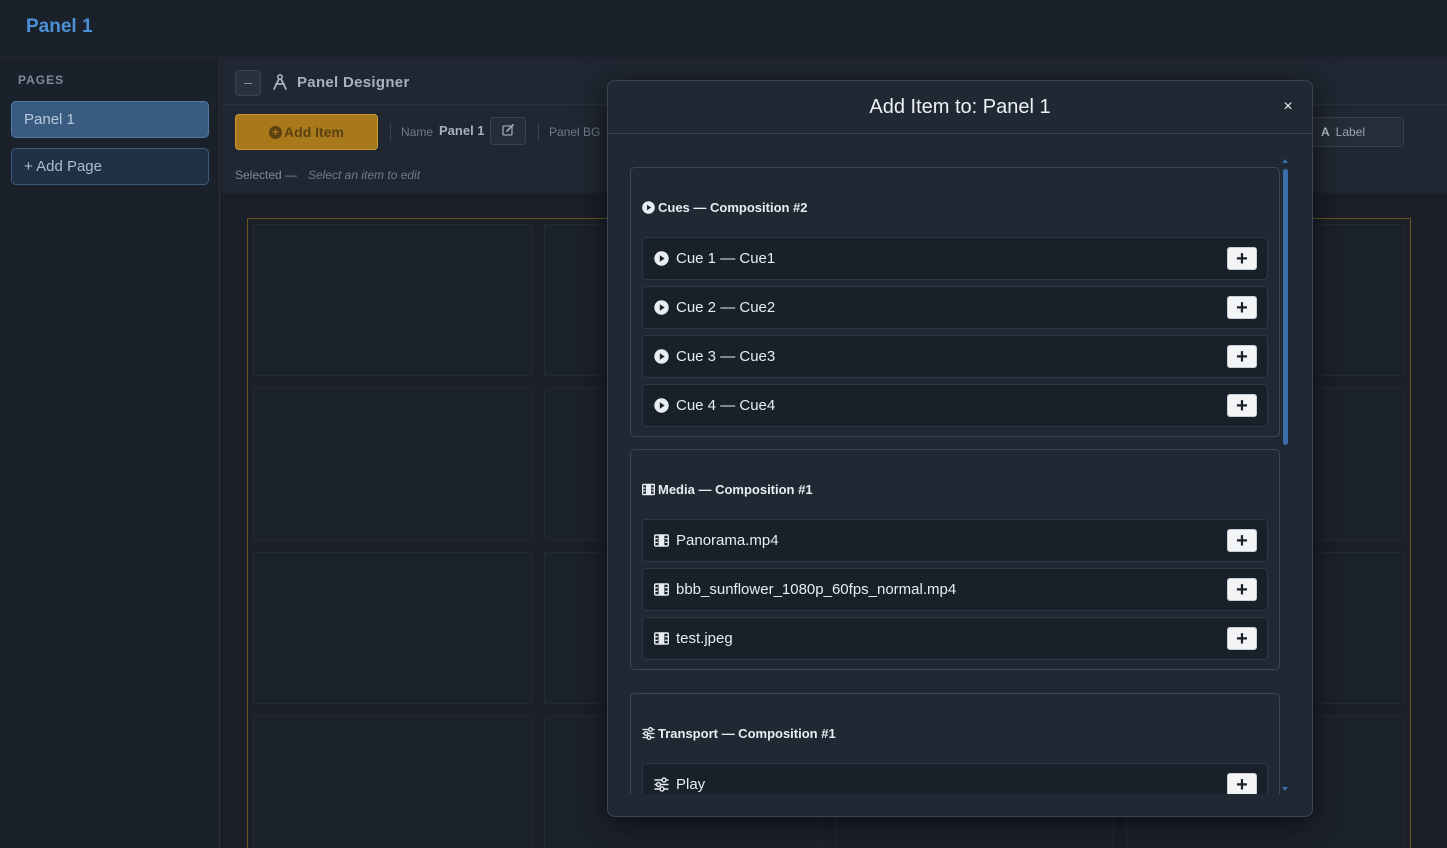 The height and width of the screenshot is (848, 1447). Describe the element at coordinates (726, 356) in the screenshot. I see `item-label: Cue 3 — Cue3` at that location.